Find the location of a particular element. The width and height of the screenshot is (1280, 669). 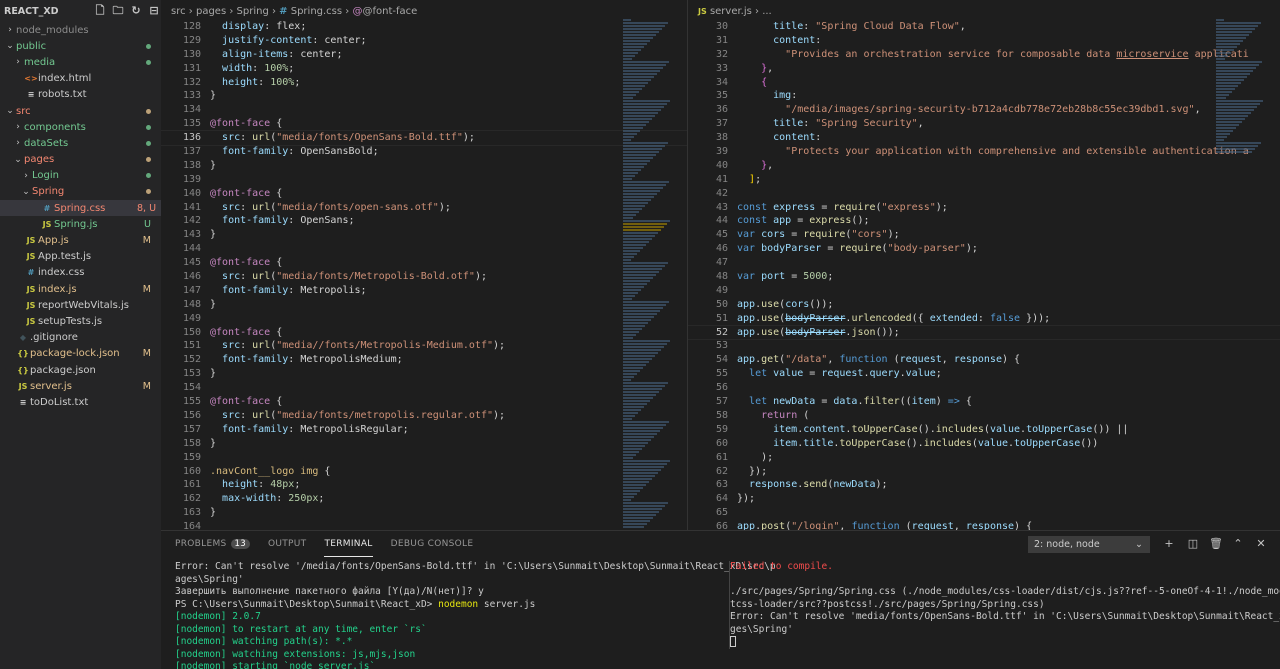

tree-item: ≡ robots.txt is located at coordinates (80, 95).